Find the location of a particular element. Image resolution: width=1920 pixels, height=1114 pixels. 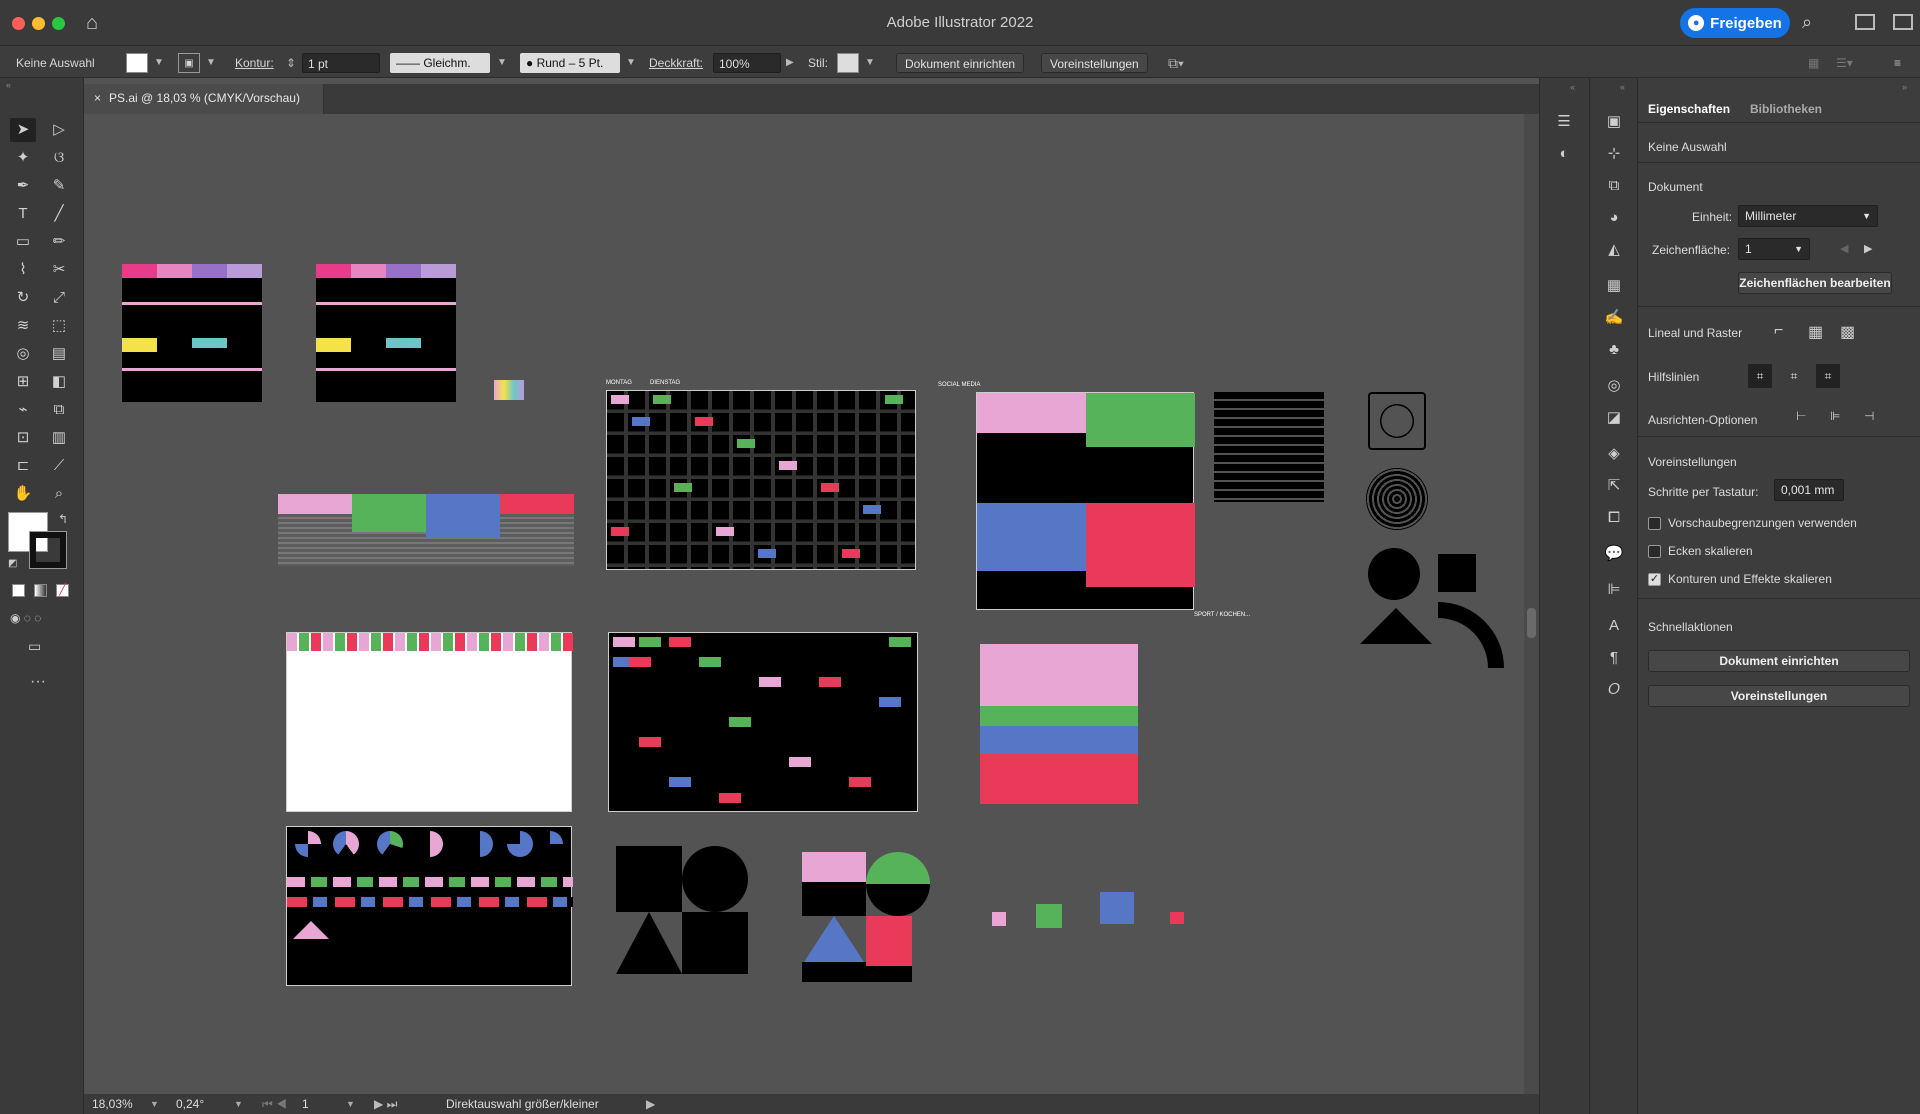

symbol-sprayer-icon: ⊡ is located at coordinates (23, 438).